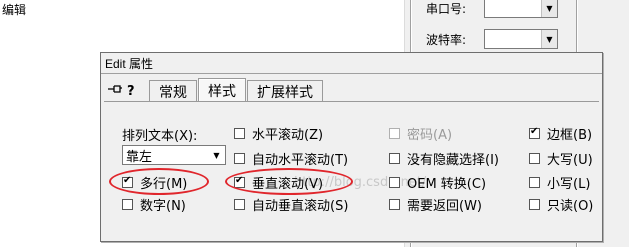  What do you see at coordinates (521, 9) in the screenshot?
I see `port-combo: ▼` at bounding box center [521, 9].